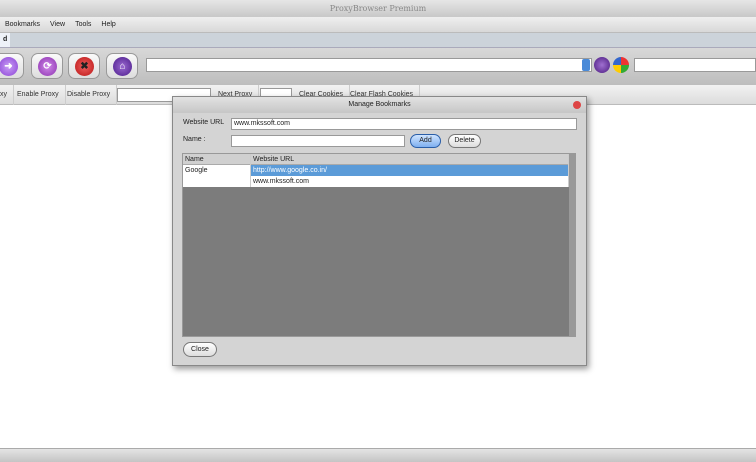  I want to click on website-url-input: www.mkssoft.com, so click(404, 124).